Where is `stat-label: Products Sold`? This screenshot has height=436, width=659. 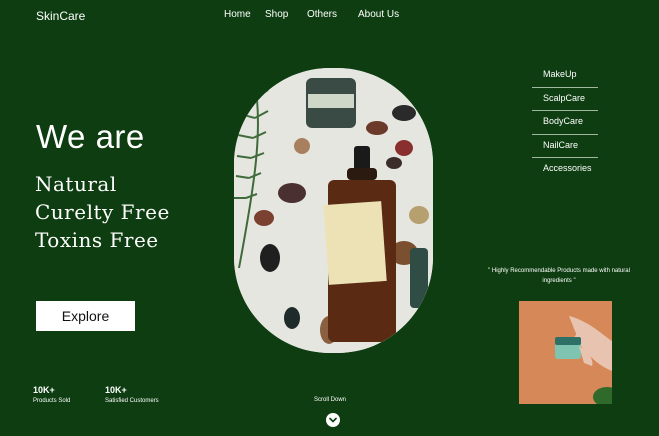
stat-label: Products Sold is located at coordinates (52, 401).